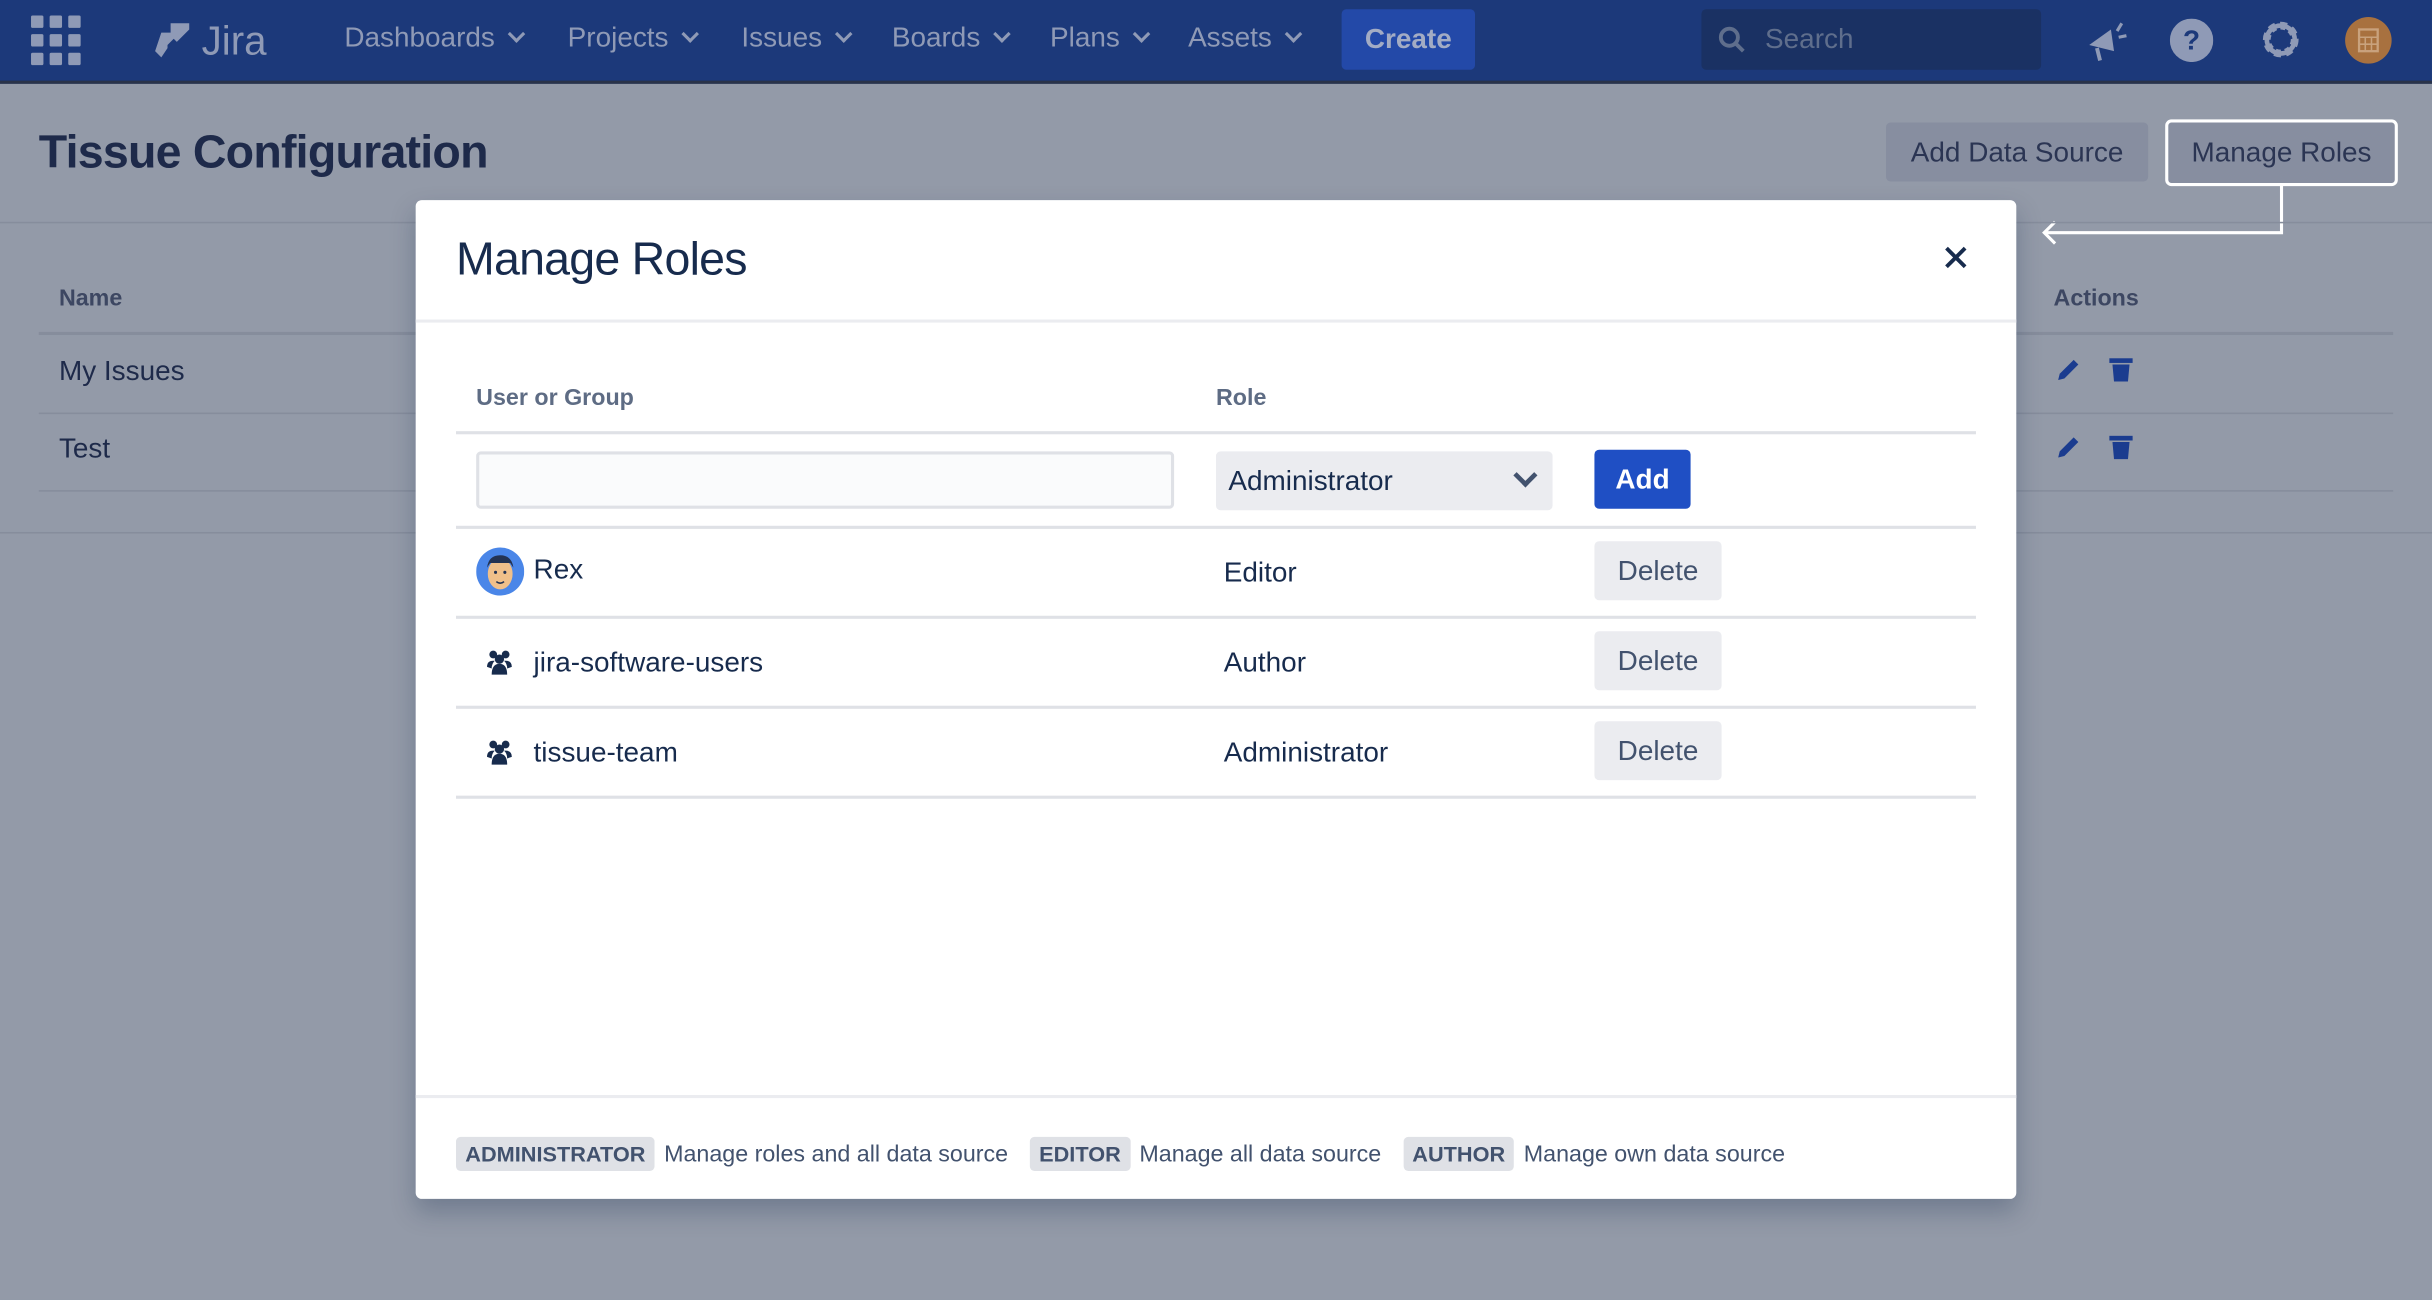 The width and height of the screenshot is (2432, 1300). I want to click on megaphone-icon, so click(2106, 40).